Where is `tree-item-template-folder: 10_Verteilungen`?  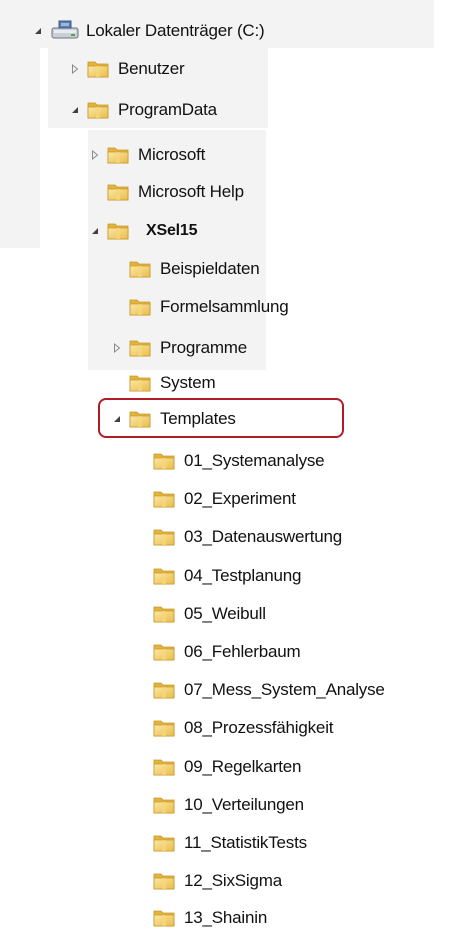
tree-item-template-folder: 10_Verteilungen is located at coordinates (228, 805).